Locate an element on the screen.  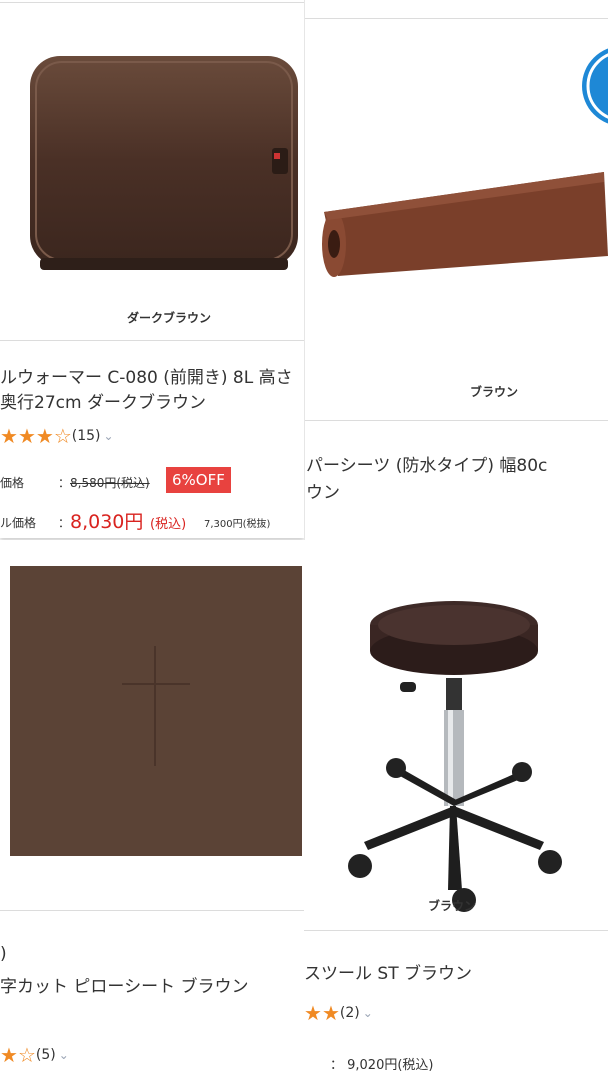
product-title-line1: ルウォーマー C-080 (前開き) 8L 高さ is located at coordinates (146, 378).